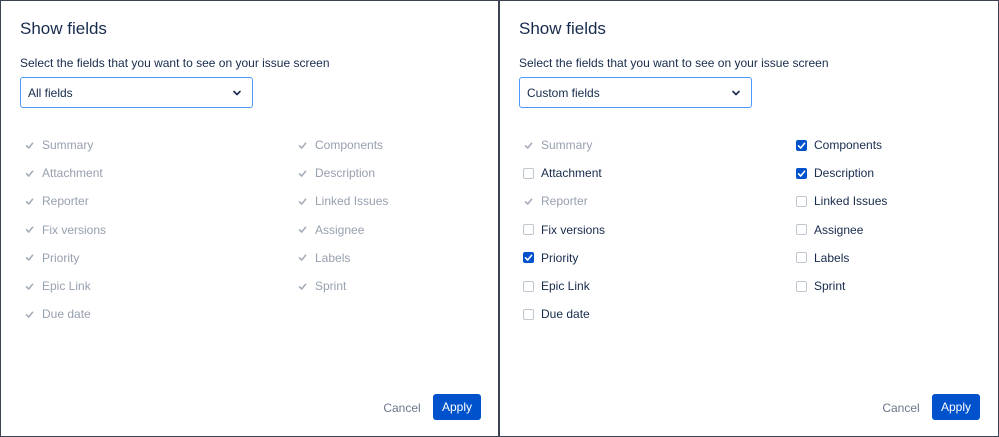  What do you see at coordinates (136, 92) in the screenshot?
I see `field-filter-select: All fields` at bounding box center [136, 92].